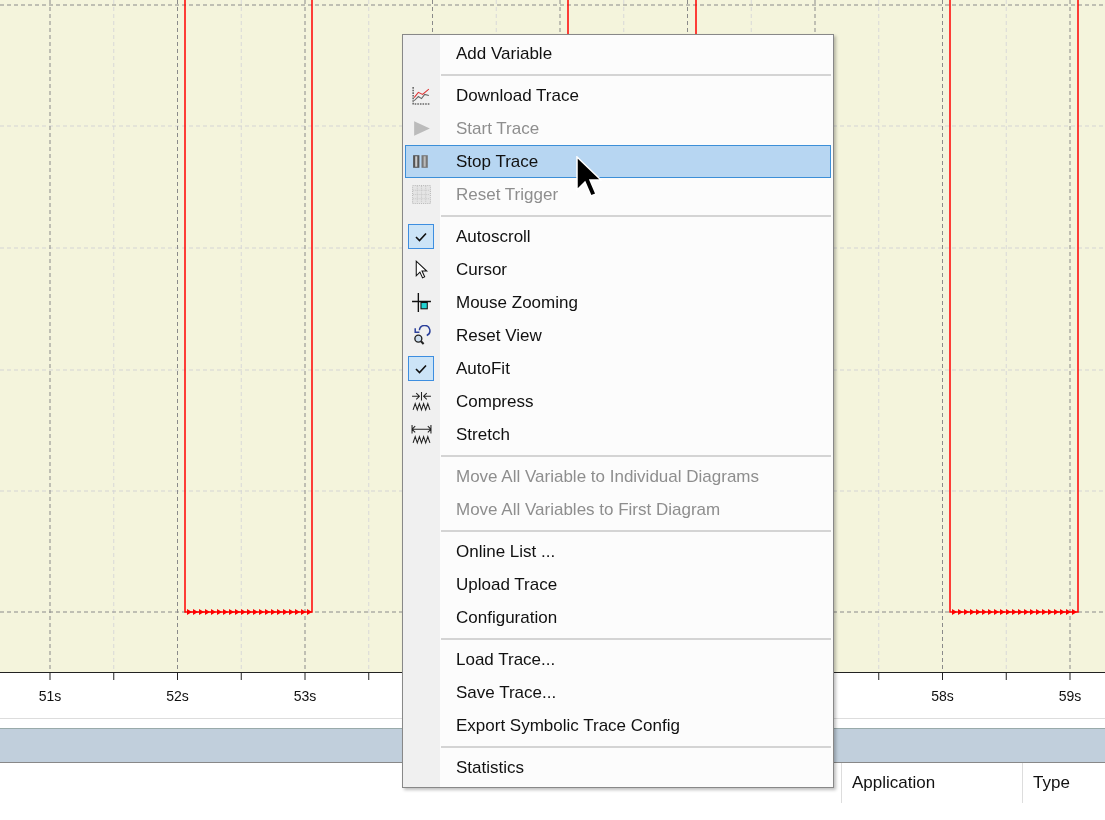 The image size is (1105, 820). Describe the element at coordinates (942, 696) in the screenshot. I see `tick-label: 58s` at that location.